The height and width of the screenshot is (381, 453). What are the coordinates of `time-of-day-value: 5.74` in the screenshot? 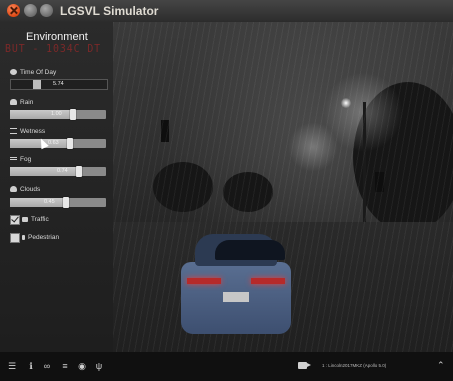 It's located at (58, 84).